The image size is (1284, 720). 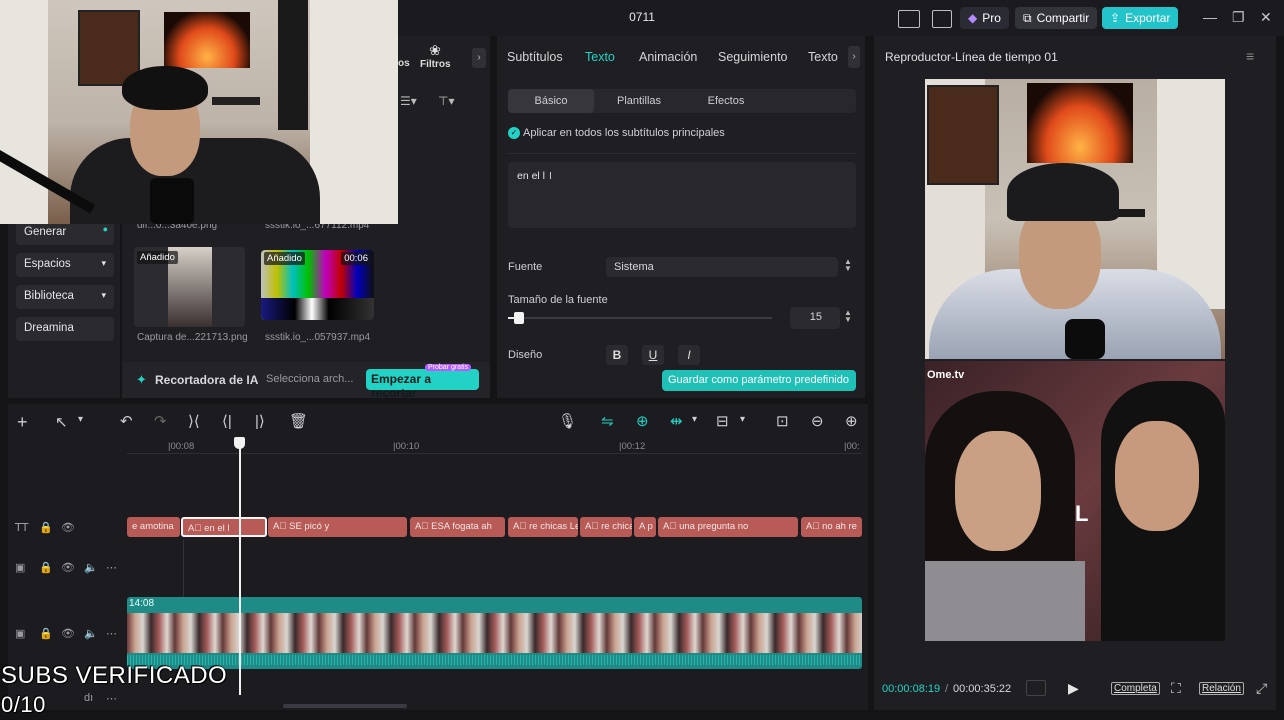 I want to click on menu-icon: ≡, so click(x=1250, y=56).